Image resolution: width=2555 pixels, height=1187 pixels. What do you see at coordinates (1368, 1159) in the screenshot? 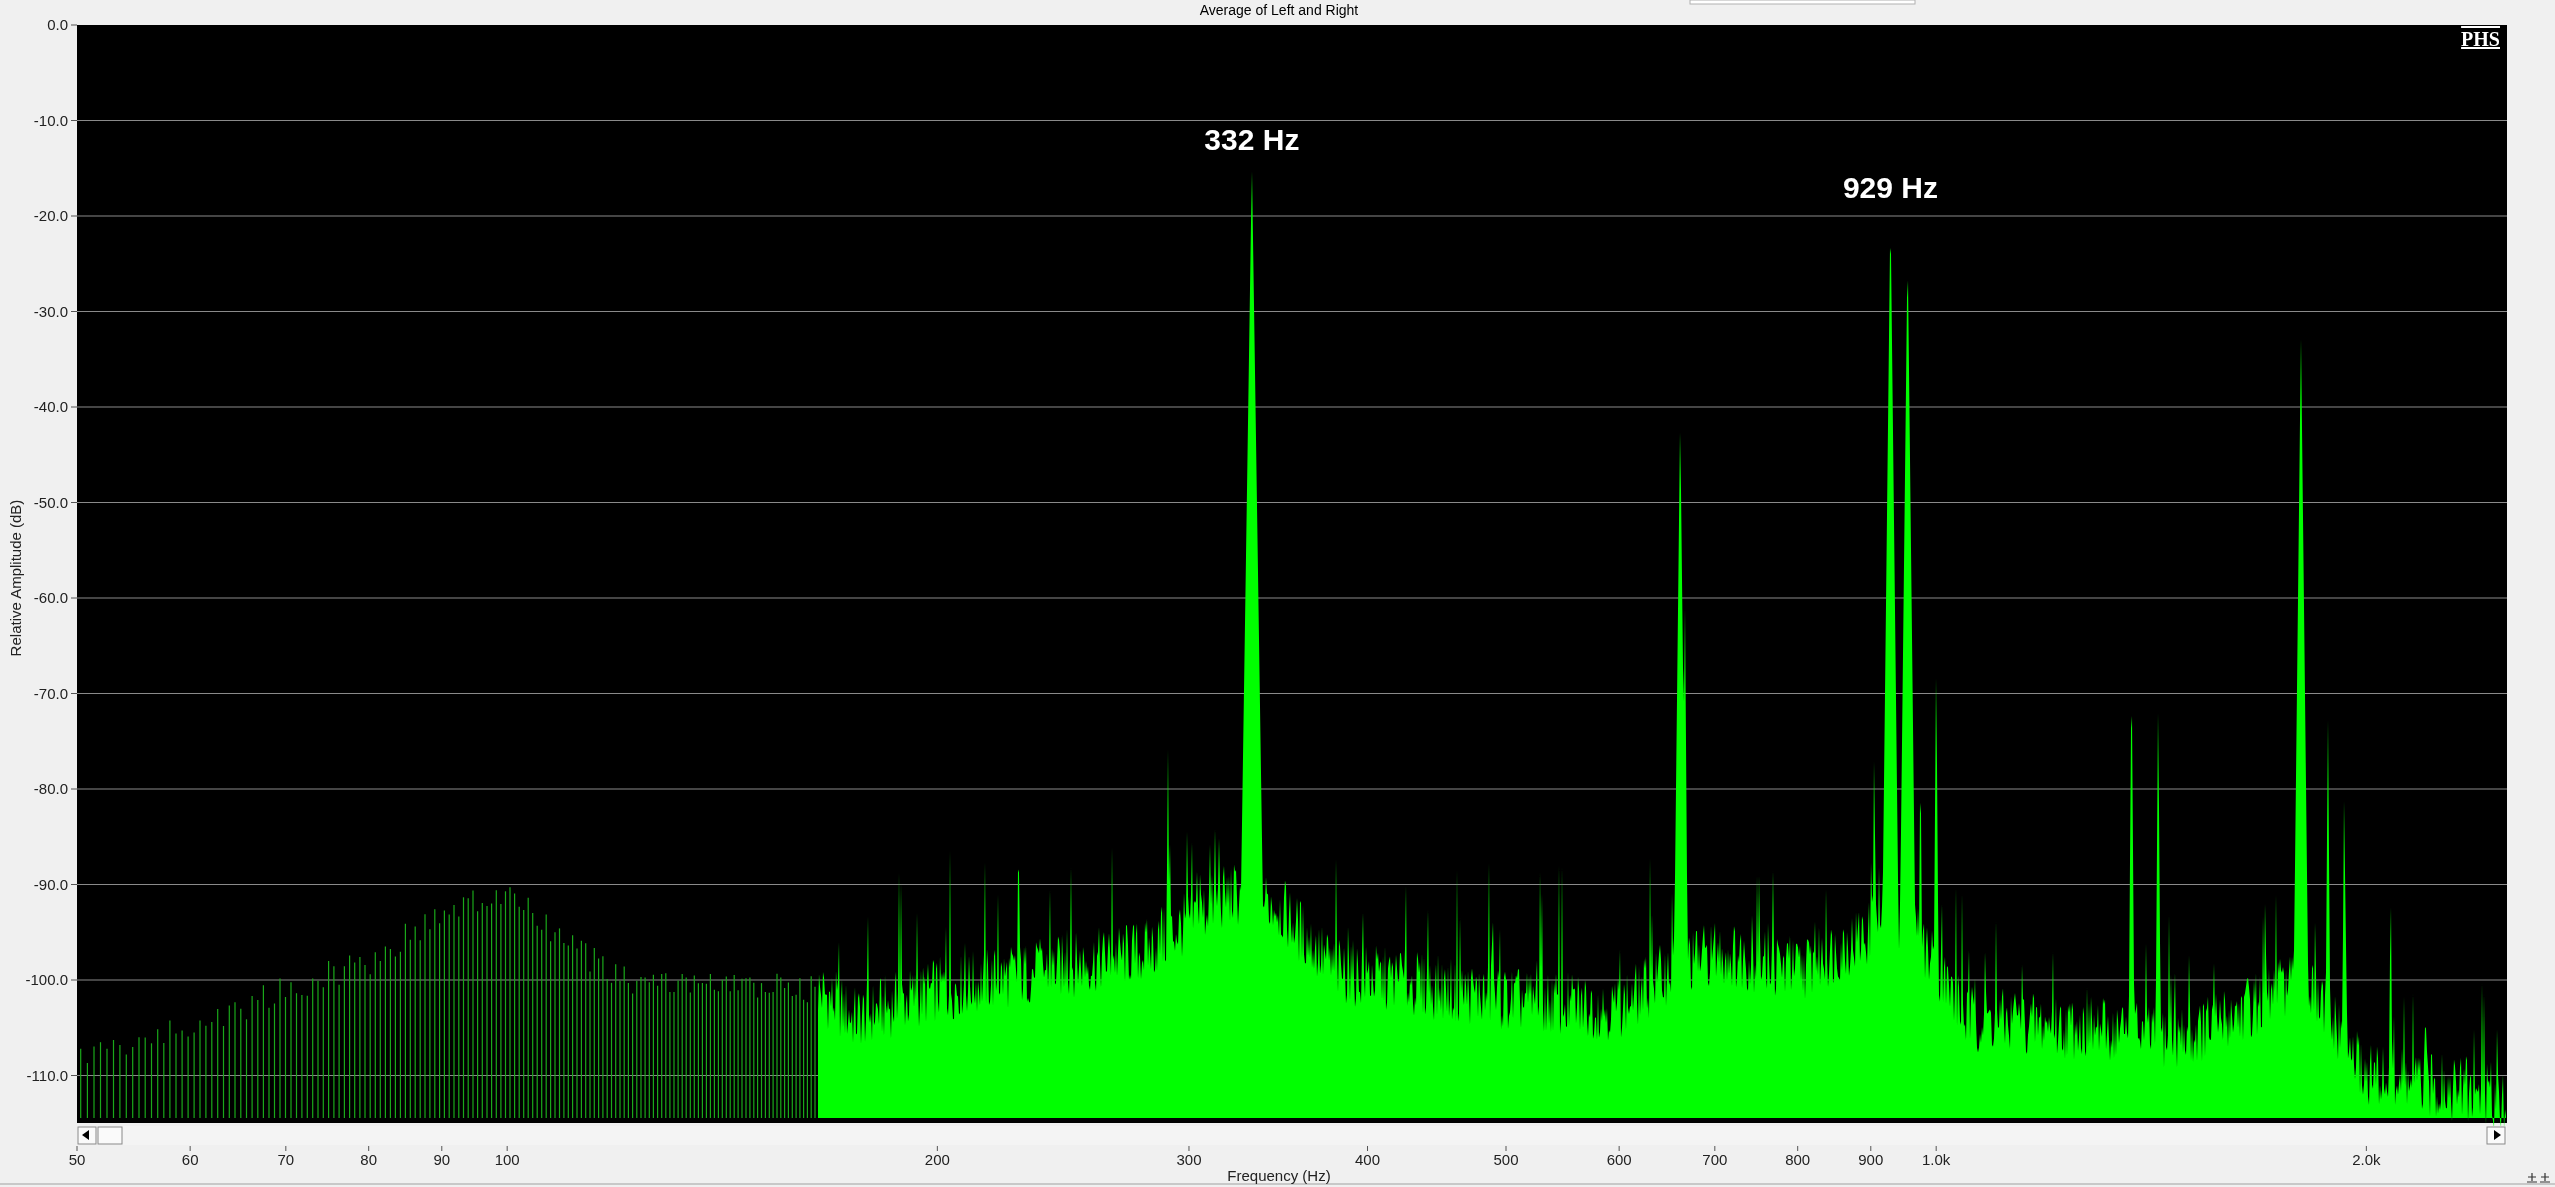
I see `axis-tick-label: 400` at bounding box center [1368, 1159].